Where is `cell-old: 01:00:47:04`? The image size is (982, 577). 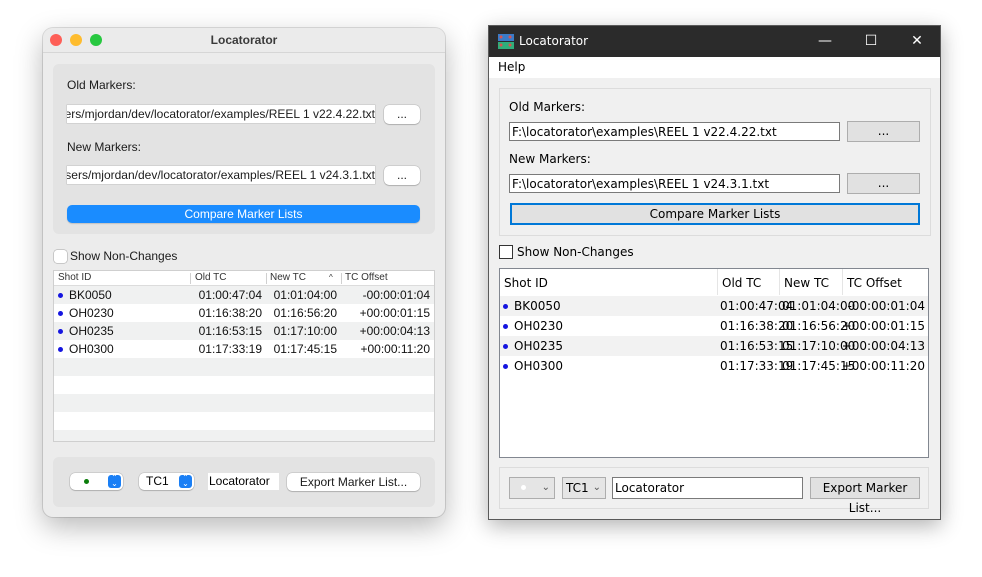 cell-old: 01:00:47:04 is located at coordinates (230, 295).